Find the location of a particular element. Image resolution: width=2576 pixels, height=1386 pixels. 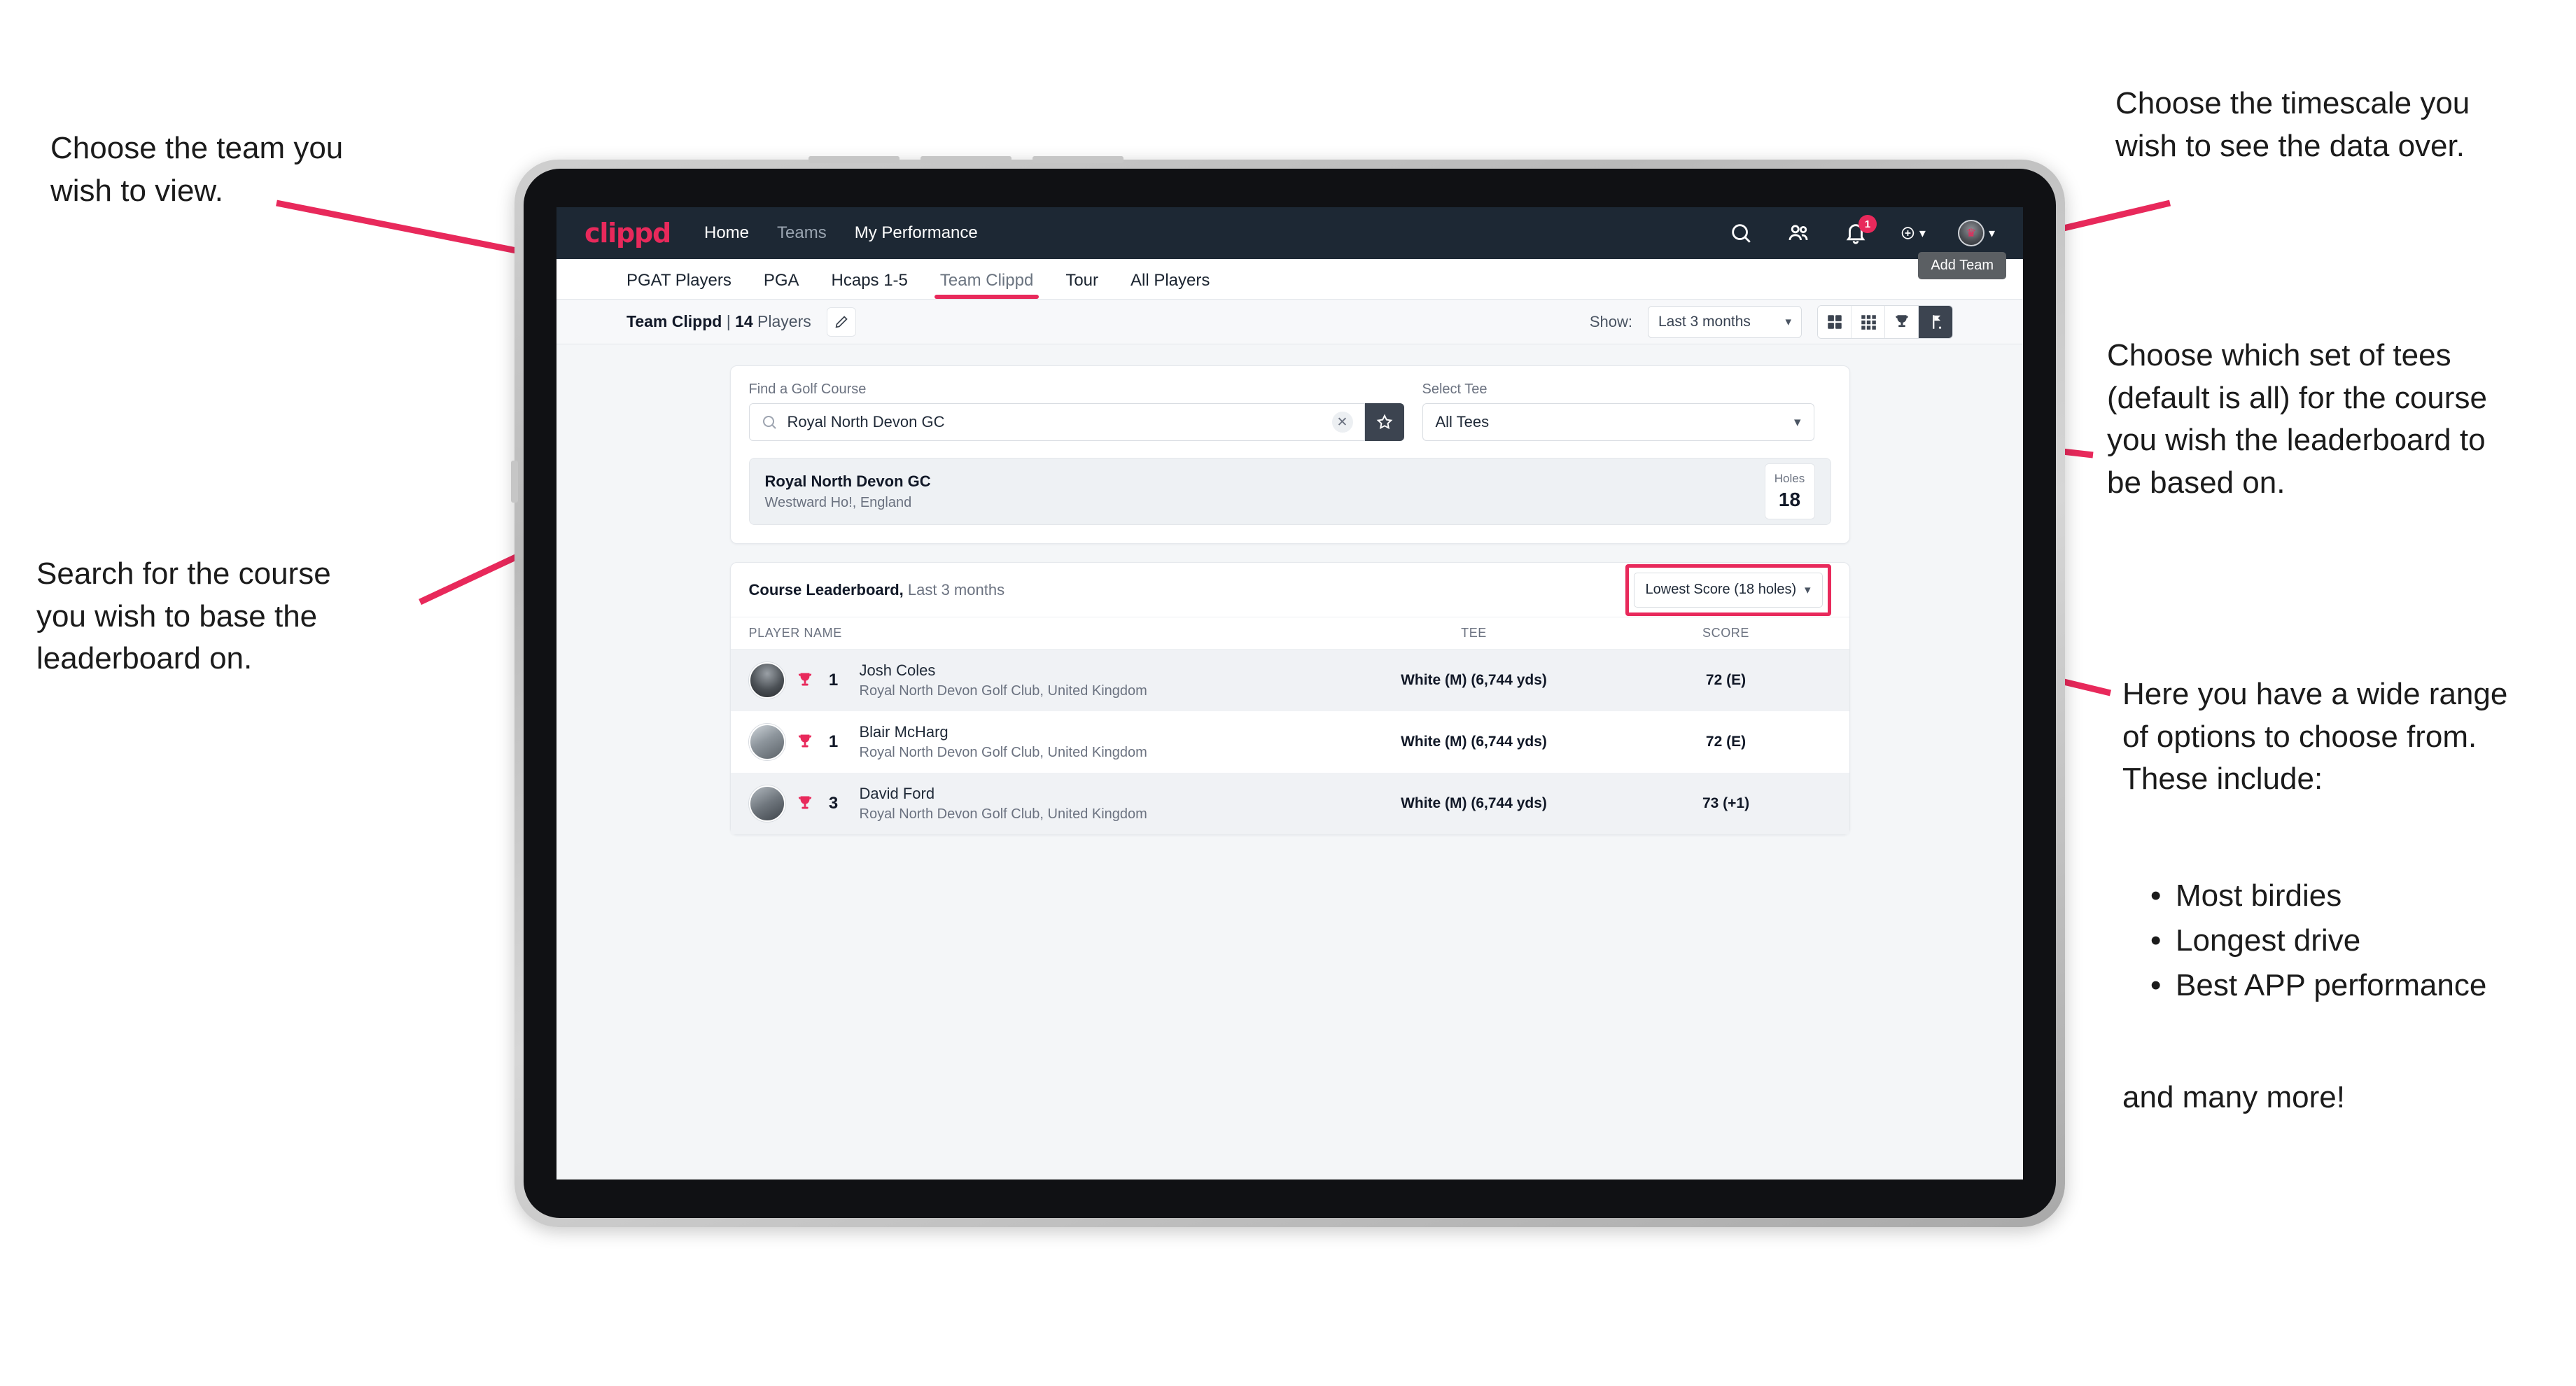

search-input: Royal North Devon GC ✕ is located at coordinates (1056, 422).